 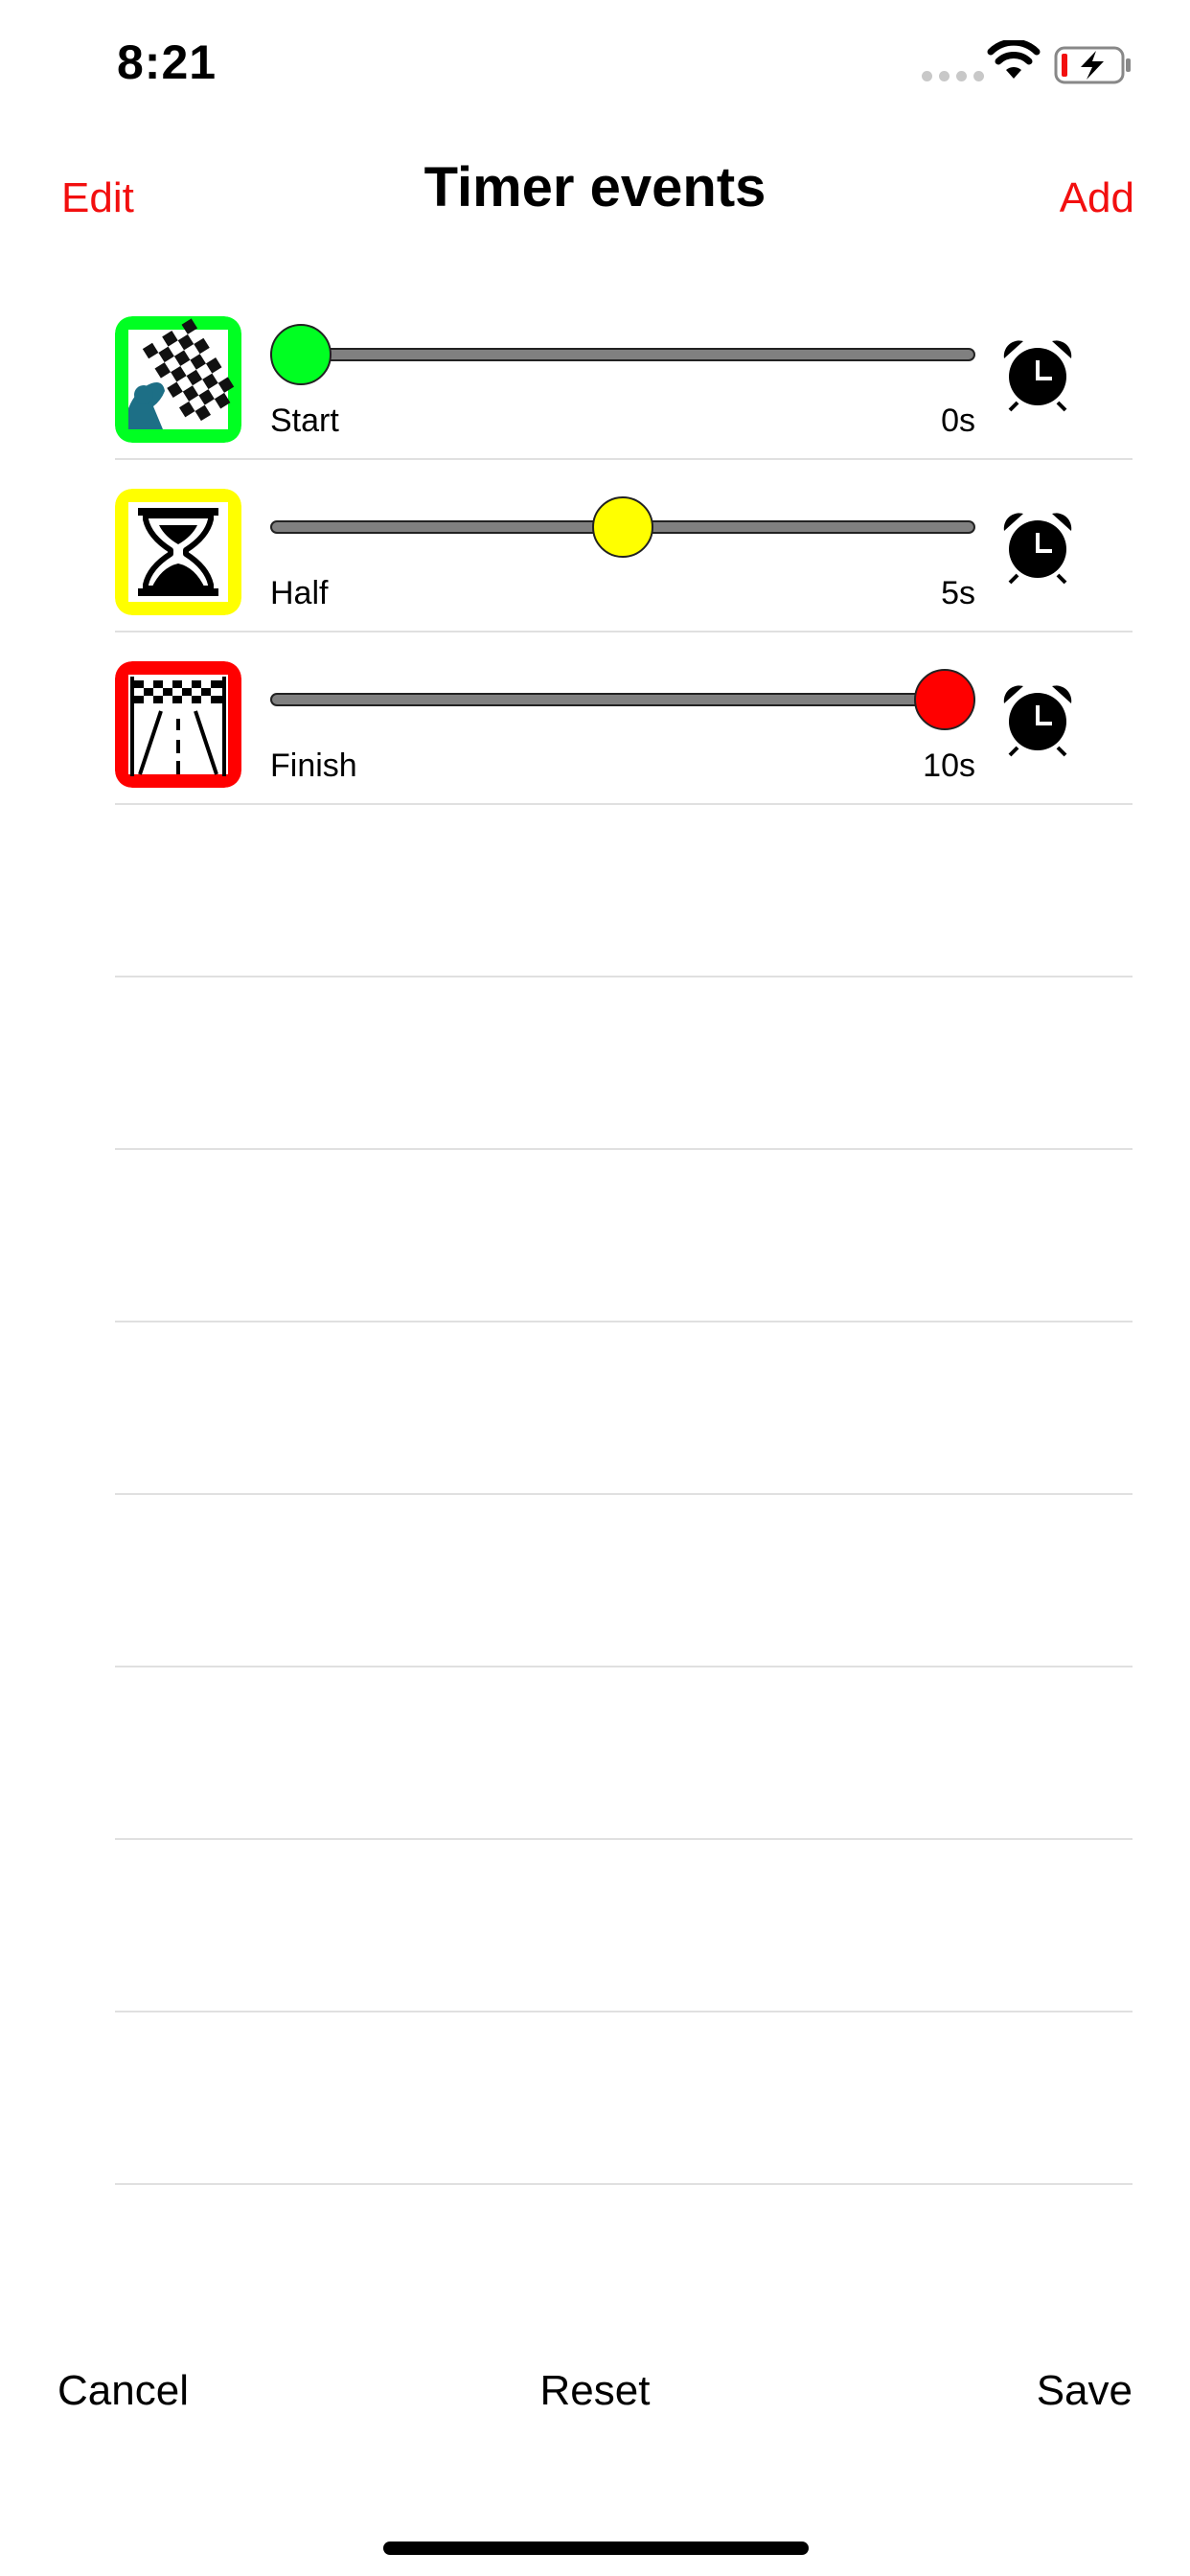 What do you see at coordinates (595, 67) in the screenshot?
I see `status-bar: 8:21` at bounding box center [595, 67].